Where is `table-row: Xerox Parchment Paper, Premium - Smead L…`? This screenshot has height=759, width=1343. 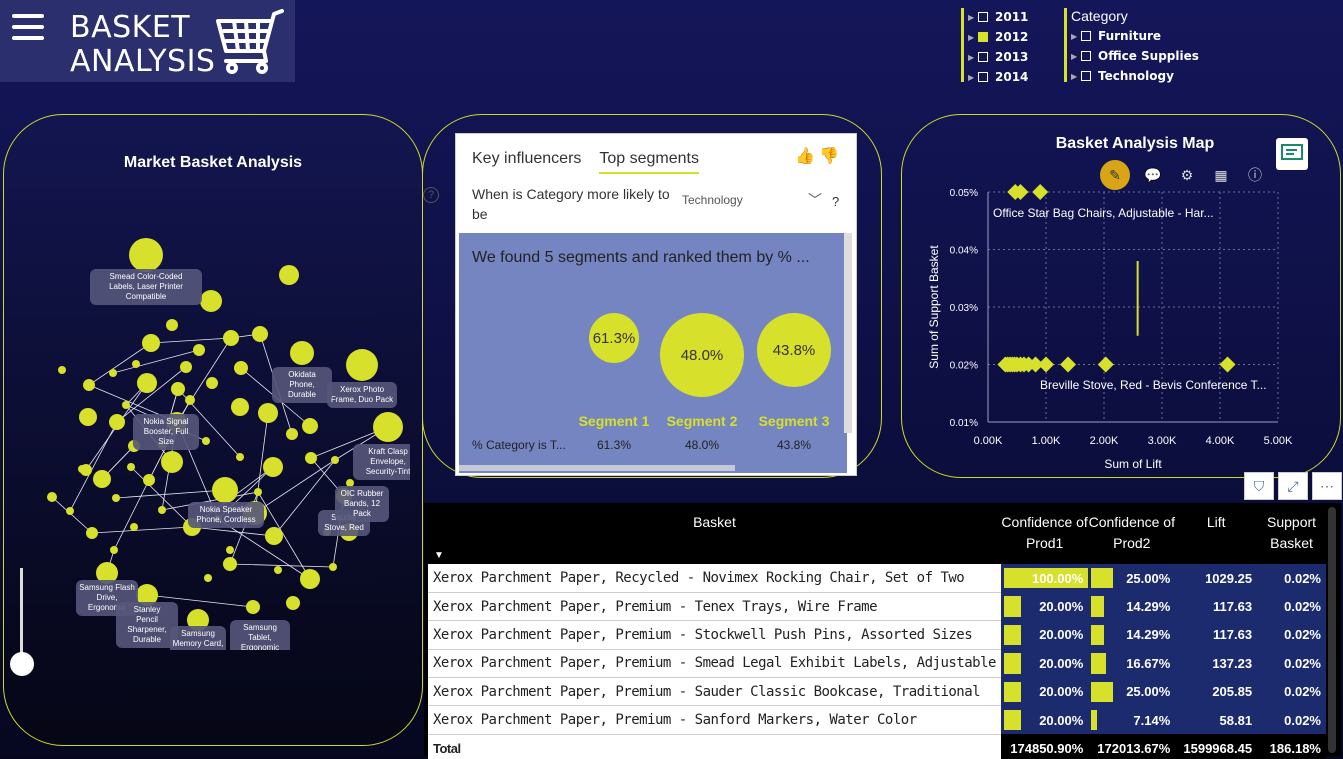 table-row: Xerox Parchment Paper, Premium - Smead L… is located at coordinates (877, 664).